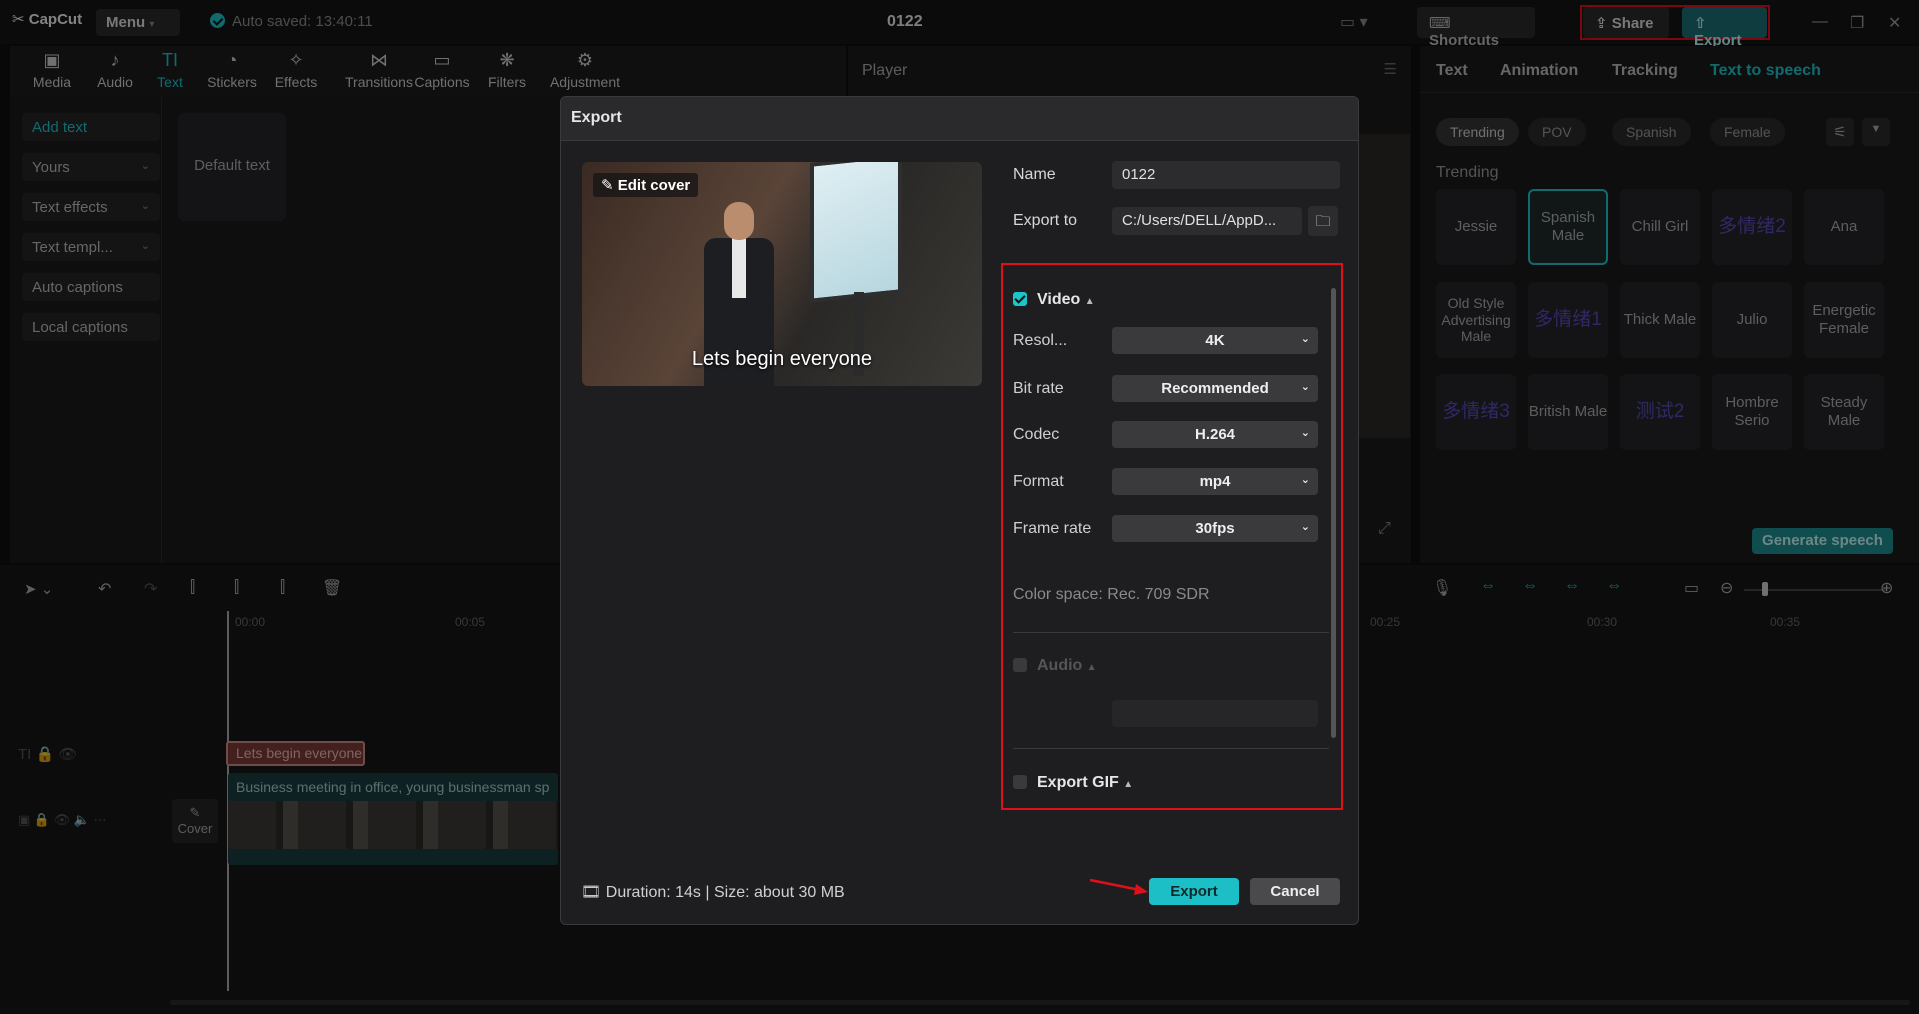 The image size is (1919, 1014). I want to click on bitrate-label: Bit rate, so click(1038, 388).